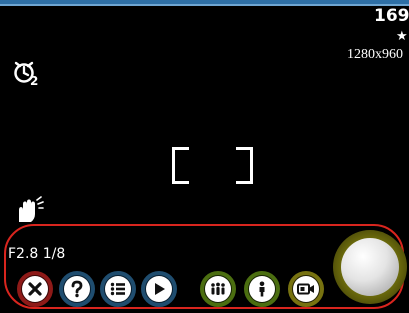 The image size is (409, 313). I want to click on exposure-readout: F2.8 1/8, so click(37, 254).